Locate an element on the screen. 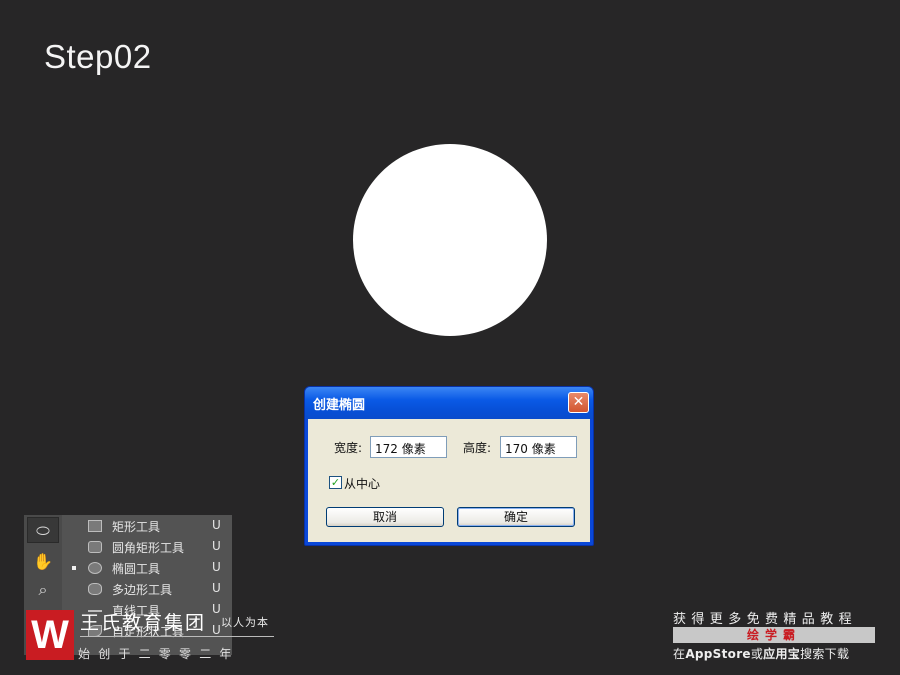  flyout-item-rounded-rectangle: 圆角矩形工具 U is located at coordinates (147, 547).